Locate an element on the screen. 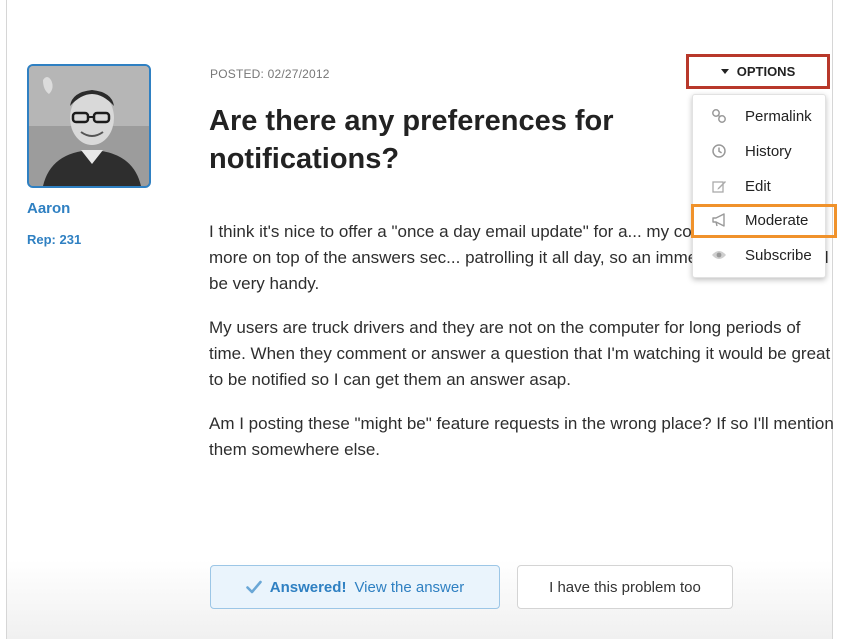 The width and height of the screenshot is (843, 639). menu-item-label: Subscribe is located at coordinates (778, 255).